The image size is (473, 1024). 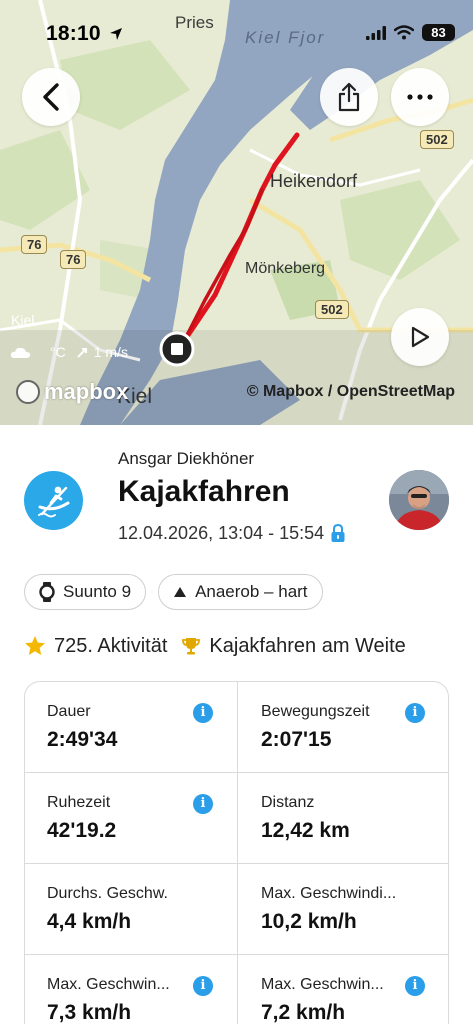 I want to click on back-button, so click(x=51, y=97).